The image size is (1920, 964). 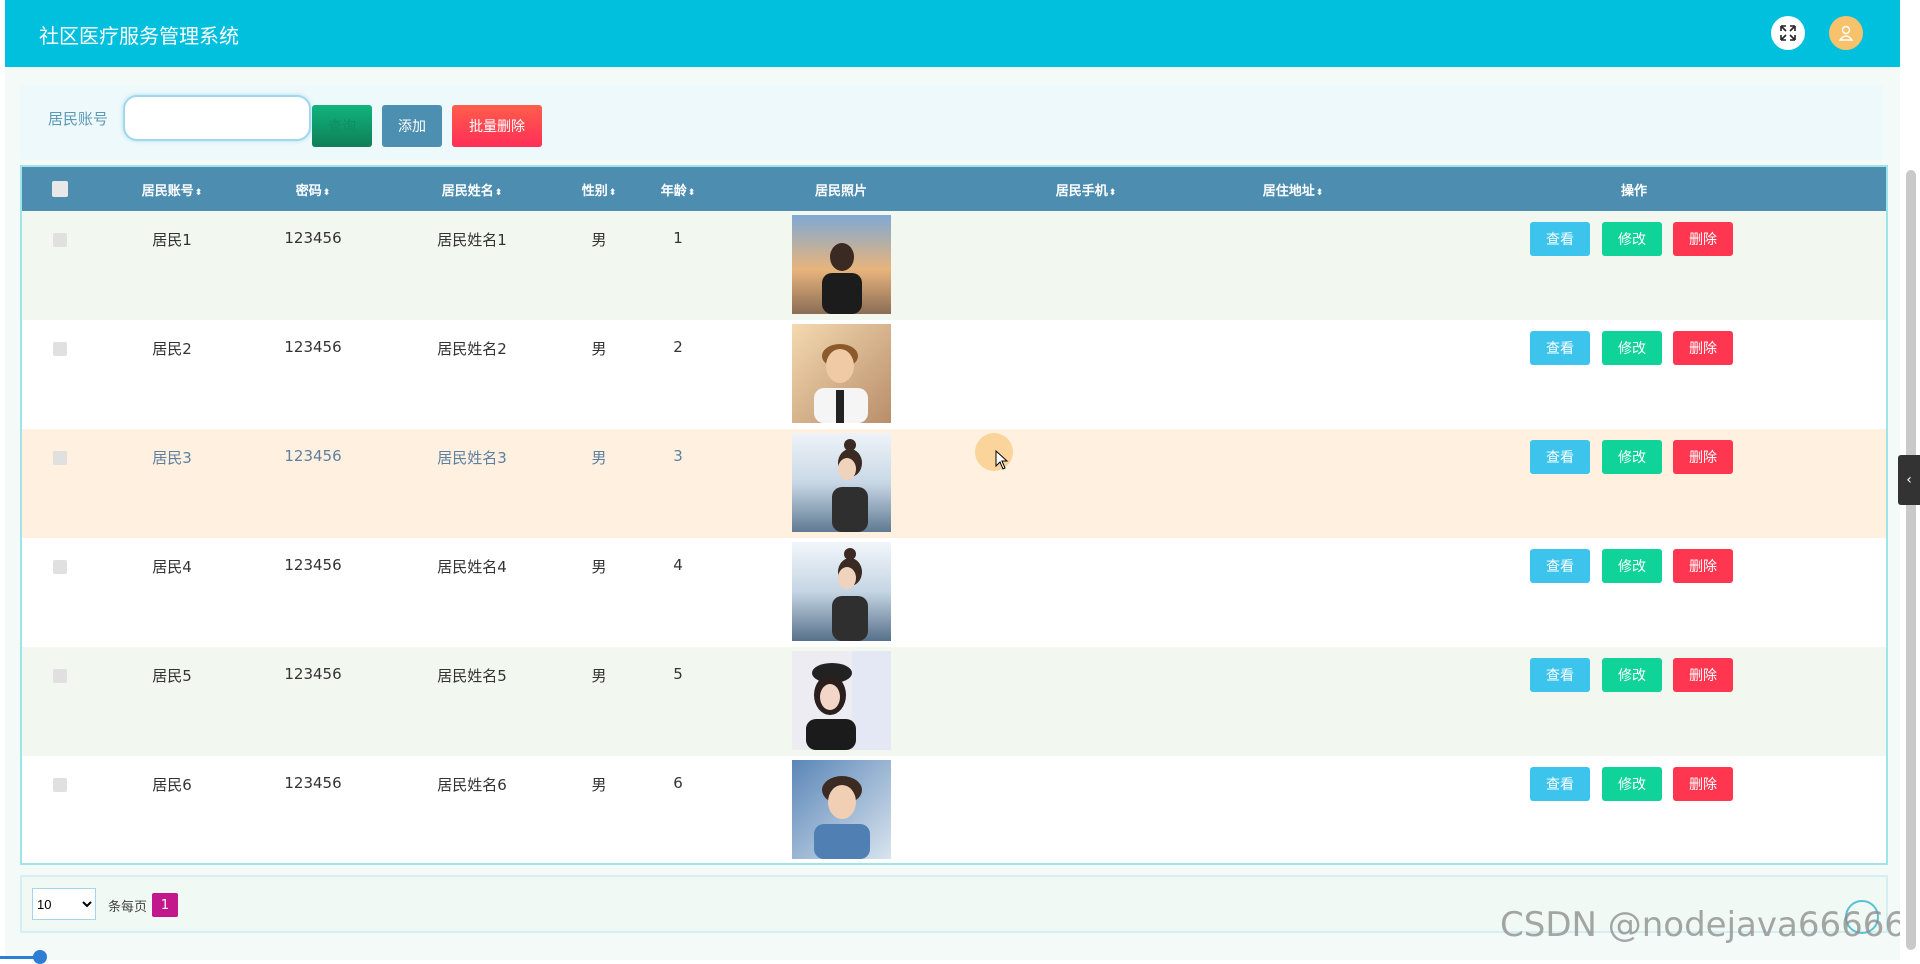 I want to click on column-header-age: 年龄⬍, so click(x=678, y=189).